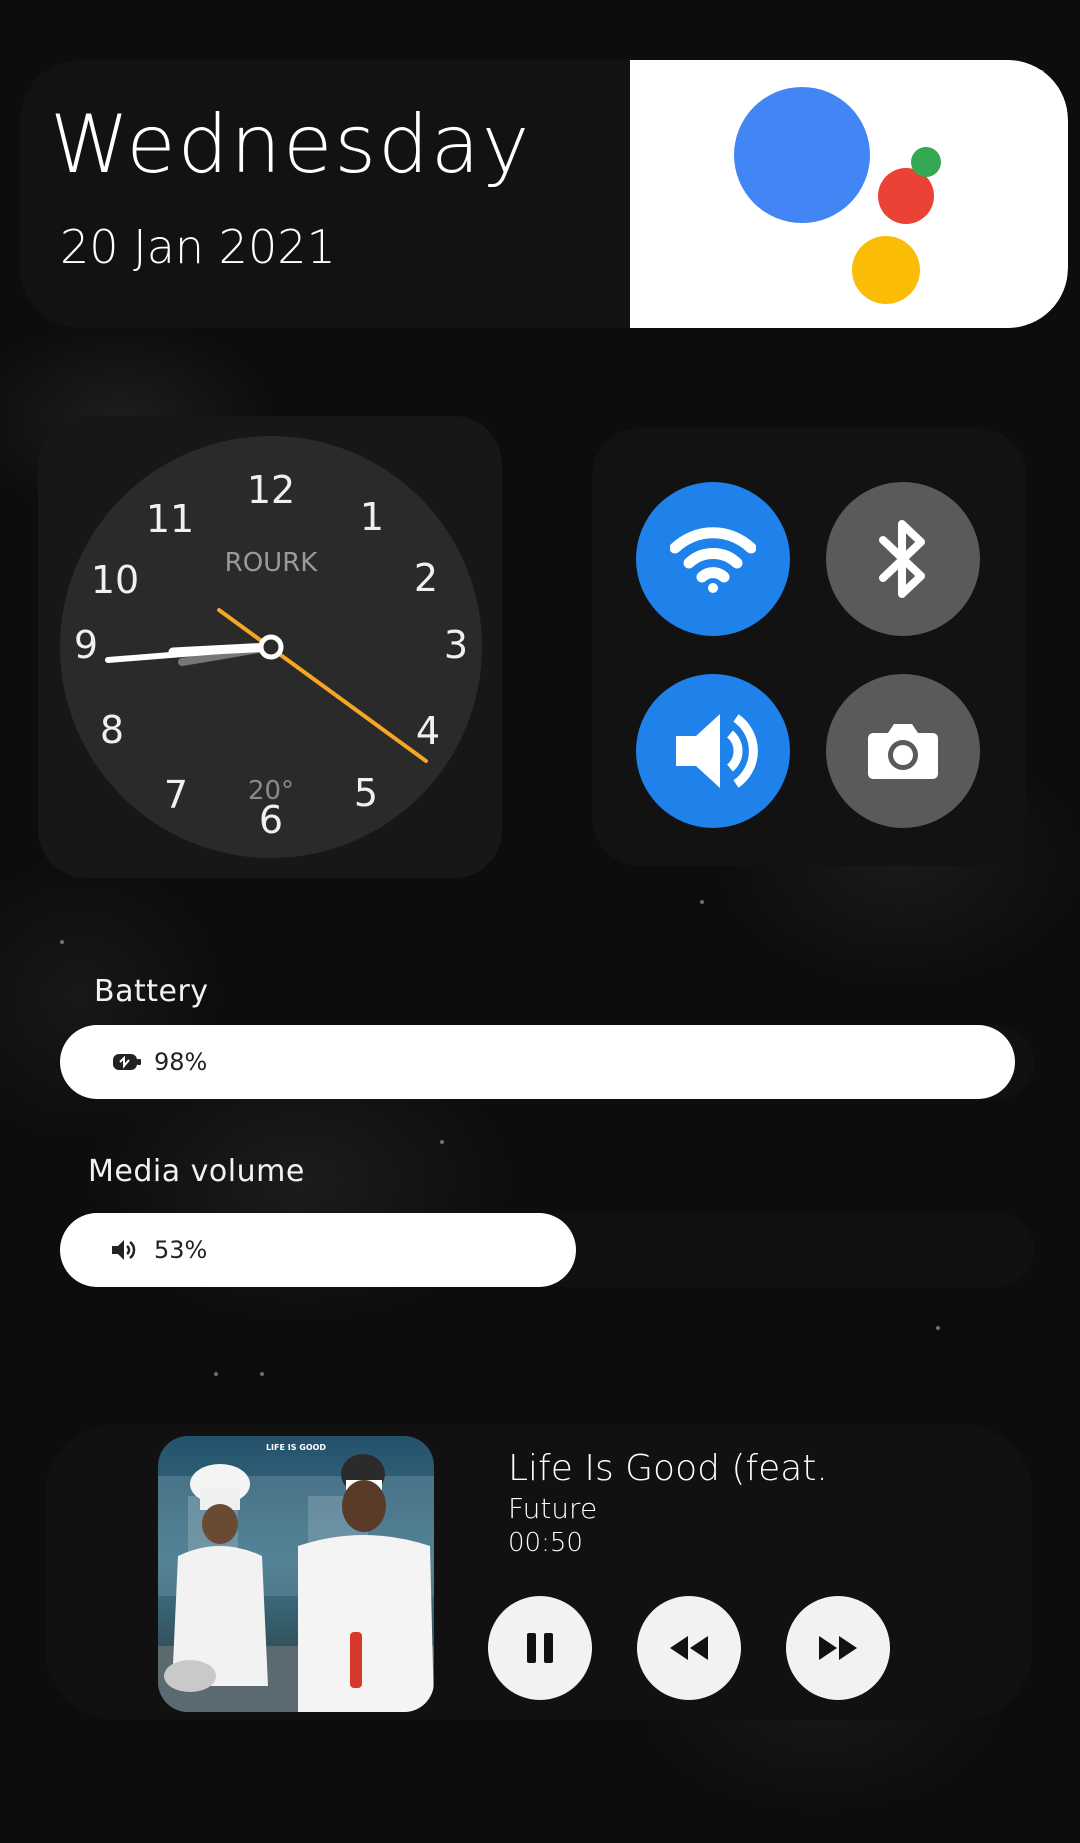  I want to click on bluetooth-toggle, so click(903, 559).